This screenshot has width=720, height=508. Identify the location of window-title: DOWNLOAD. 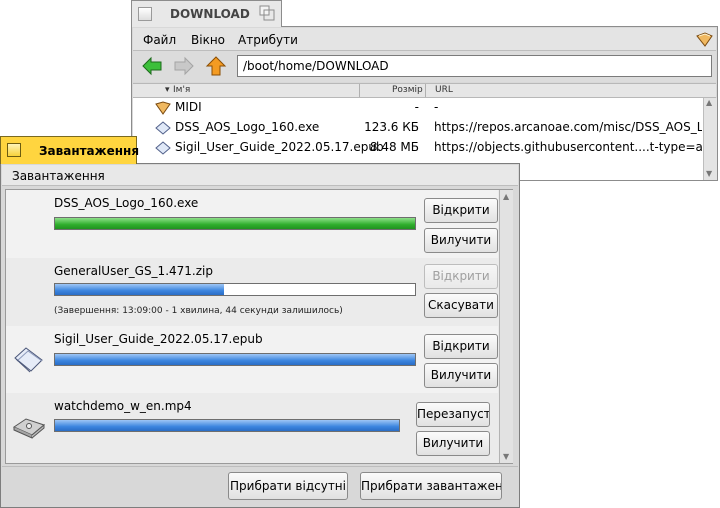
(210, 14).